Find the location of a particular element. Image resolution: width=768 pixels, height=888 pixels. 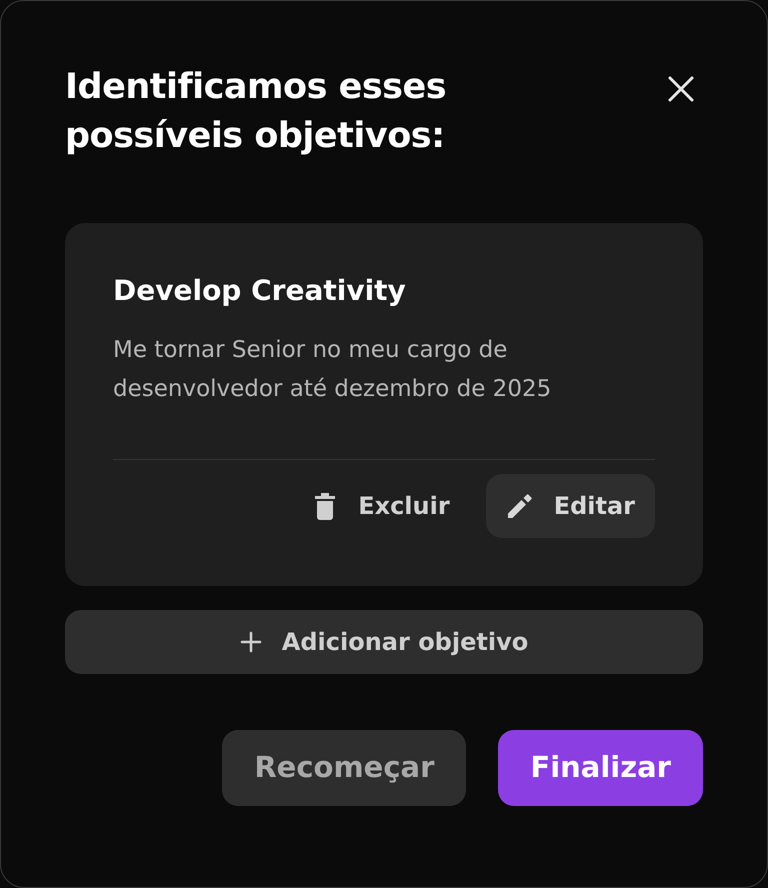

delete-button: Excluir is located at coordinates (382, 506).